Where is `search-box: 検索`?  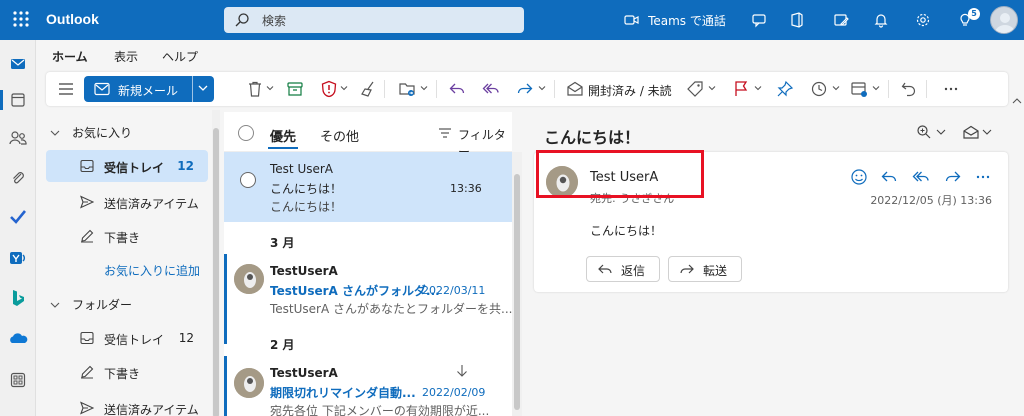
search-box: 検索 is located at coordinates (374, 20).